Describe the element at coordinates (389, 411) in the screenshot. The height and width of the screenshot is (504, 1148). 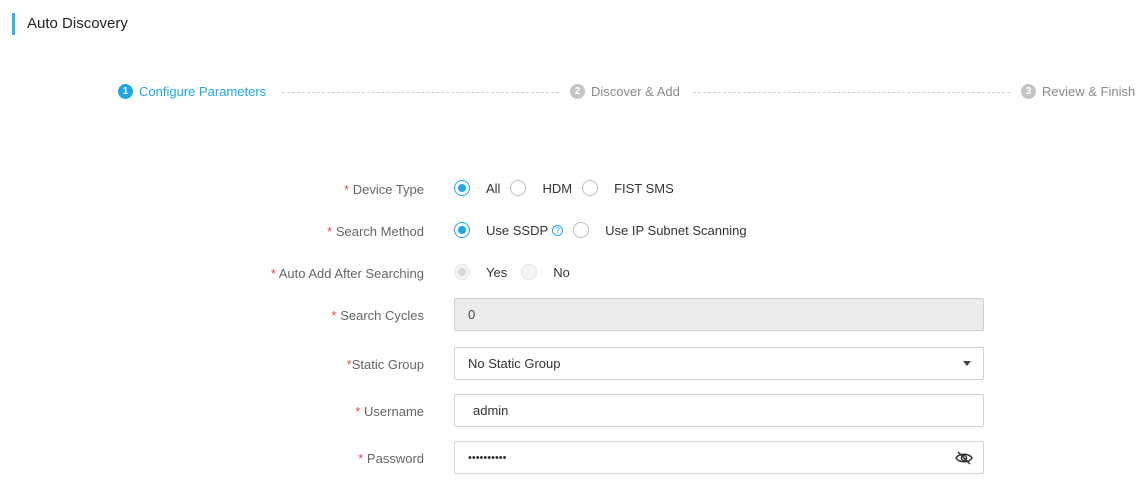
I see `username-label: * Username` at that location.